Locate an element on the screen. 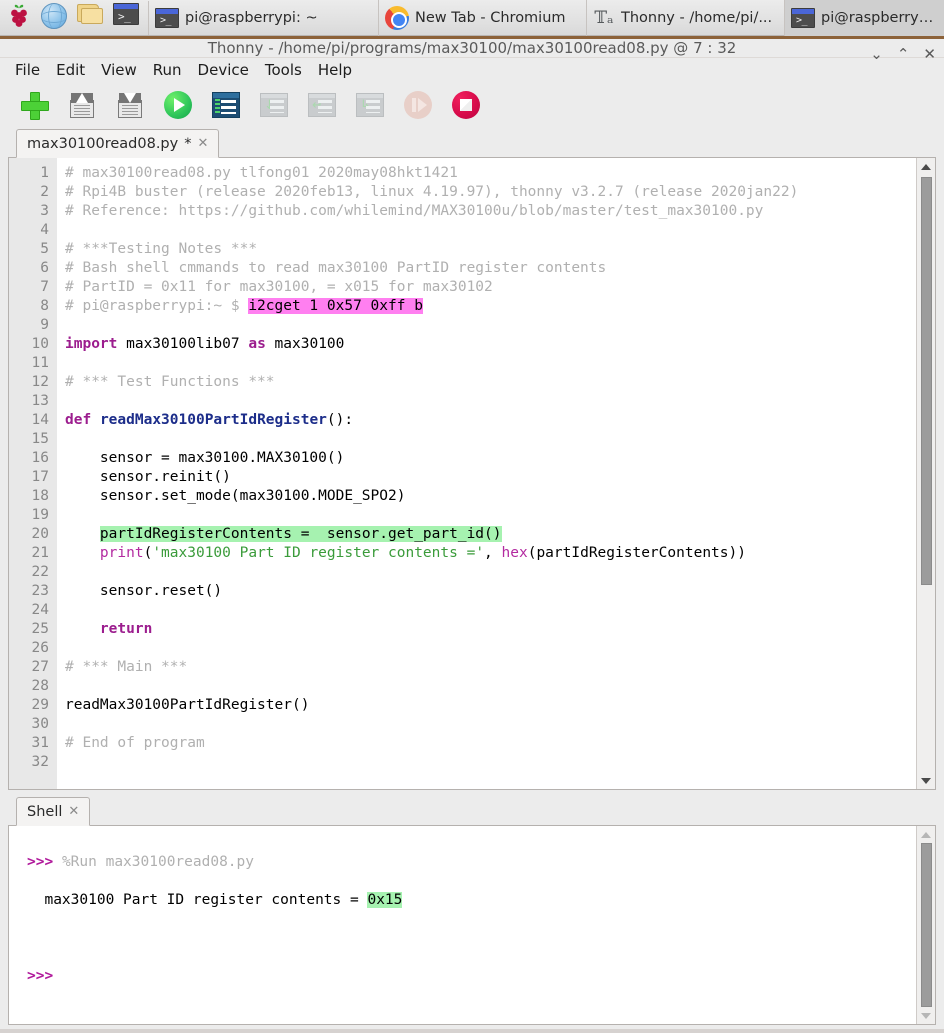  menu-item-tools: Tools is located at coordinates (283, 70).